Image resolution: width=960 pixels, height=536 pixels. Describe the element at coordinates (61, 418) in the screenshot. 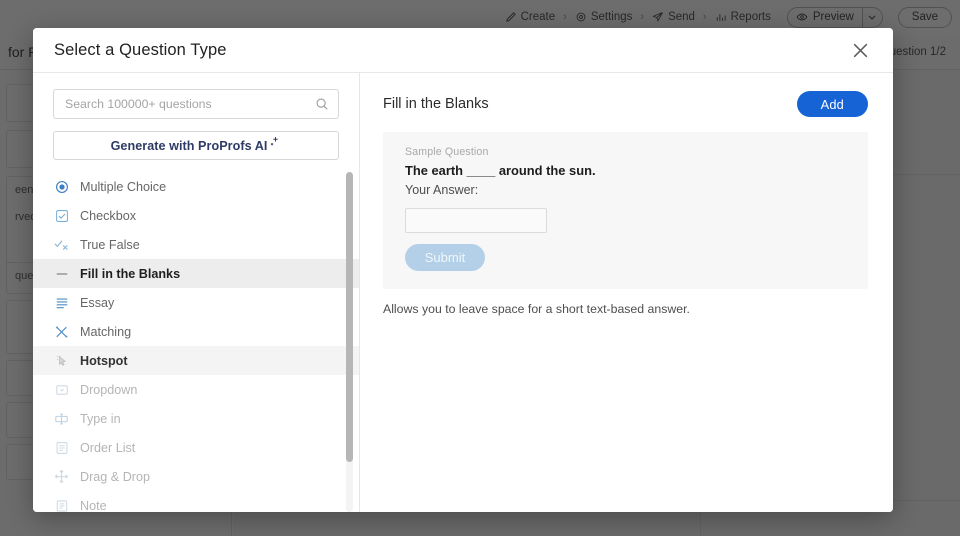

I see `type-in-icon` at that location.